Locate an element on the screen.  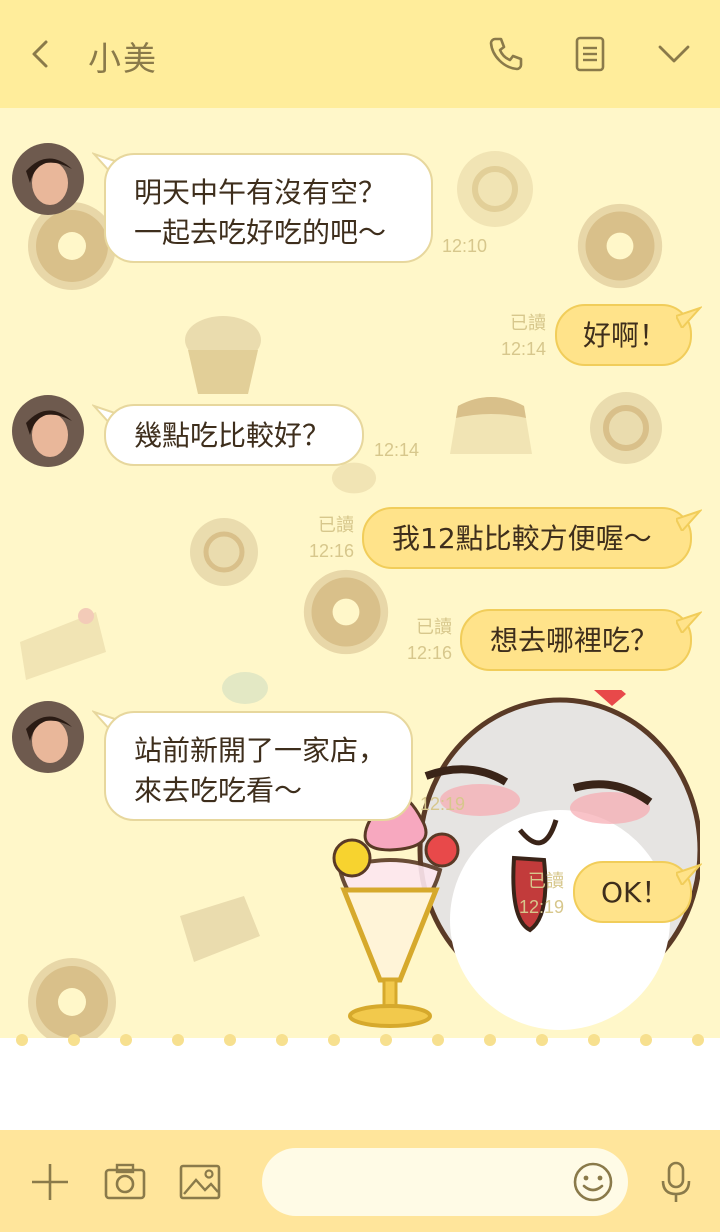
chat-title: 小美 is located at coordinates (123, 58).